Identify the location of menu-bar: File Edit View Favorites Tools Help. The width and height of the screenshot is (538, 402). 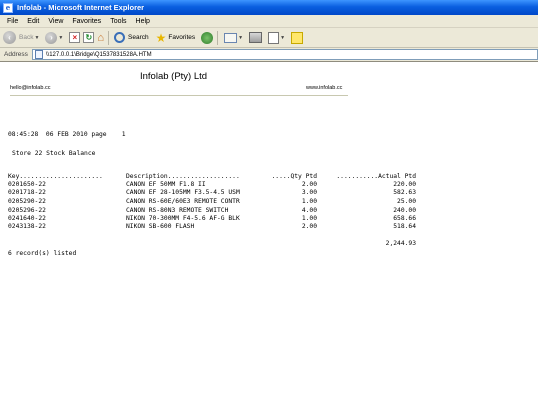
(269, 21).